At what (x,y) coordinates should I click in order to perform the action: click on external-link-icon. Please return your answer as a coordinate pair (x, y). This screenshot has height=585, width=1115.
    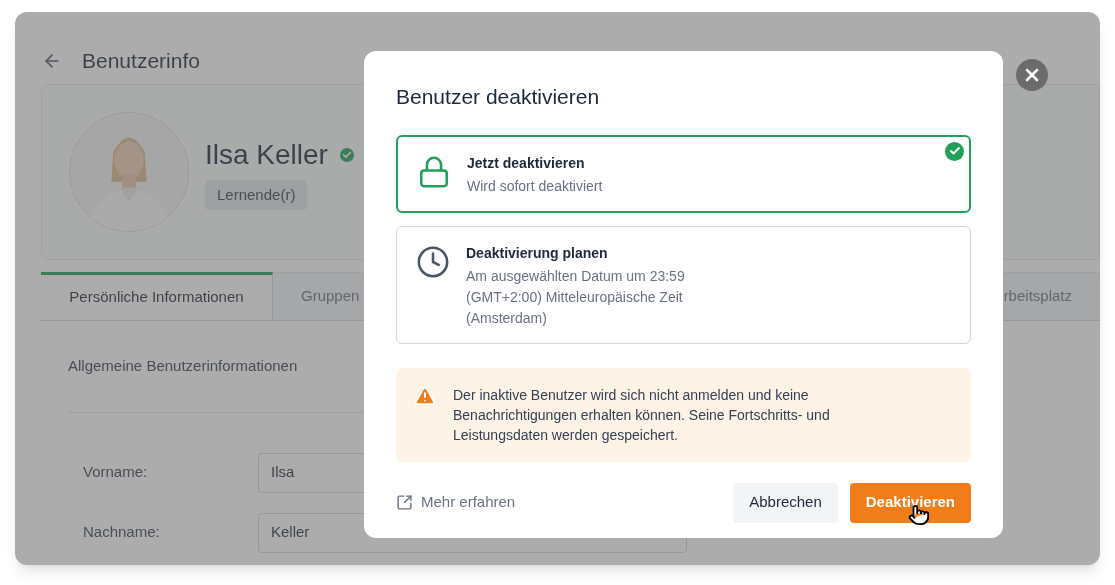
    Looking at the image, I should click on (404, 502).